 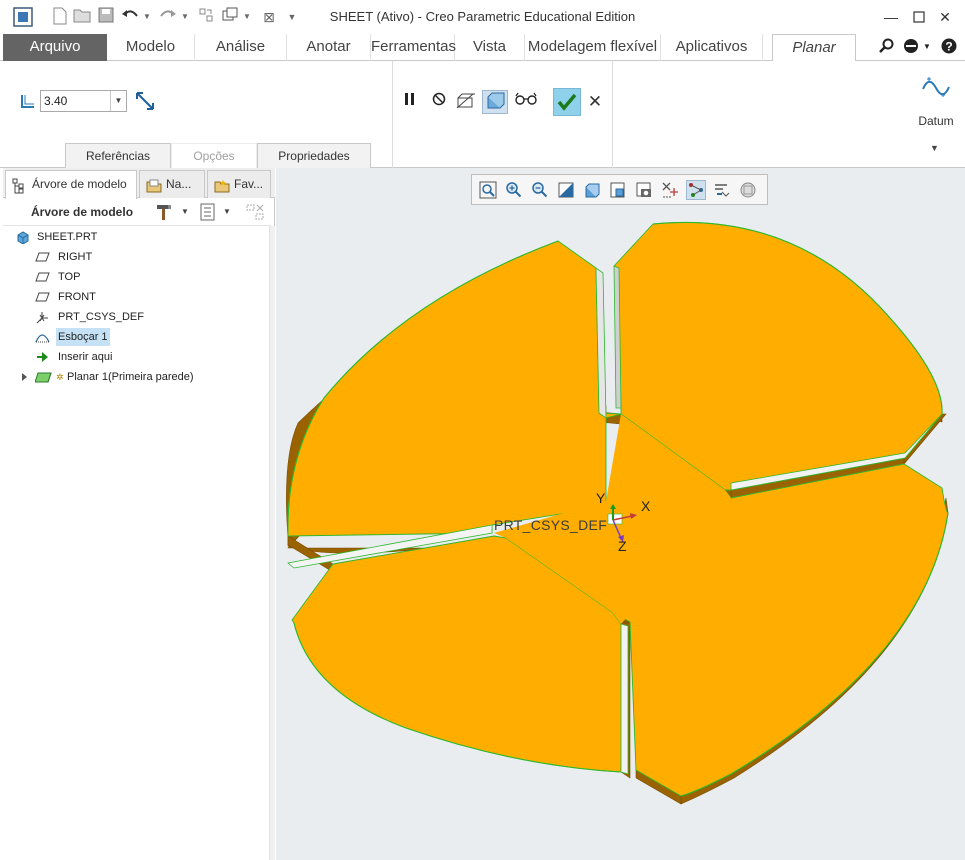 What do you see at coordinates (748, 190) in the screenshot?
I see `appearance-icon` at bounding box center [748, 190].